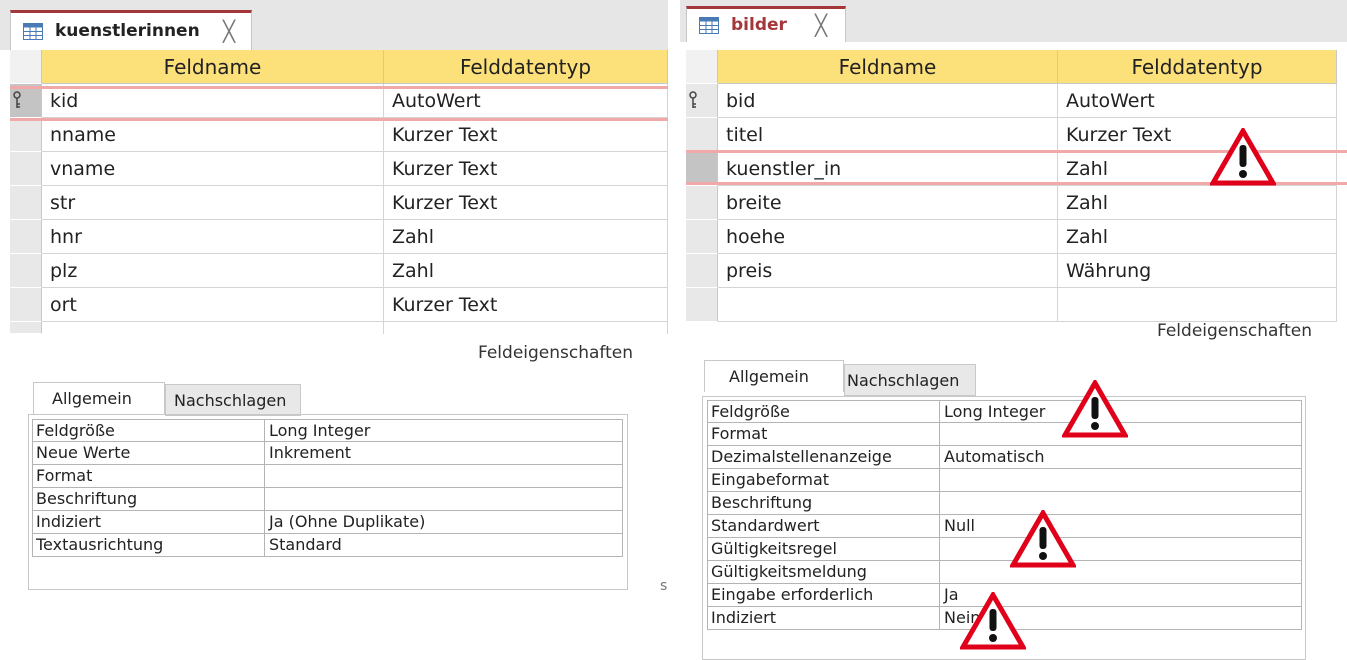  What do you see at coordinates (127, 31) in the screenshot?
I see `tab-title: kuenstlerinnen` at bounding box center [127, 31].